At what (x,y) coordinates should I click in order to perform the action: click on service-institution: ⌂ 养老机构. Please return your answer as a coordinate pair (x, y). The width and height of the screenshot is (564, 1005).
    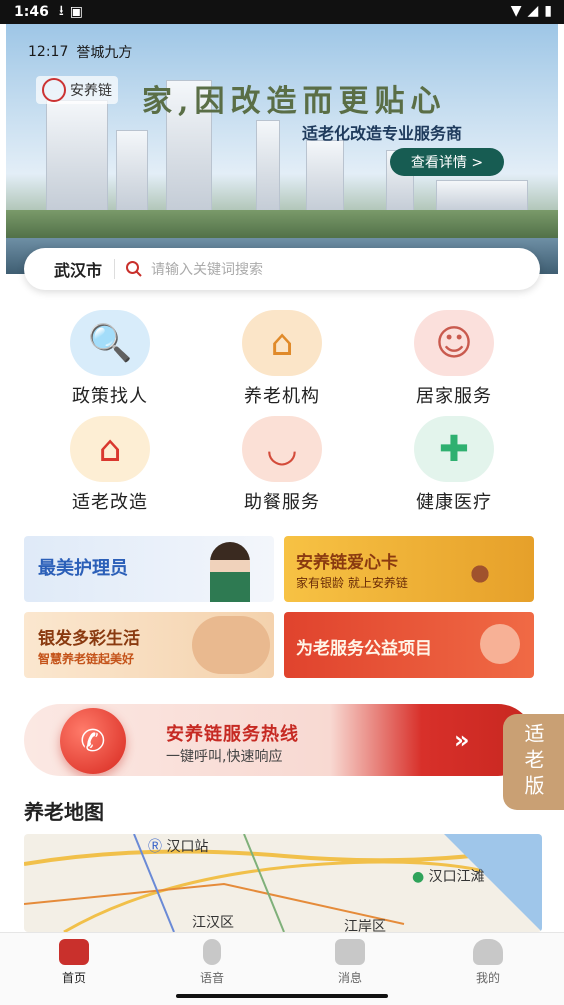
    Looking at the image, I should click on (282, 358).